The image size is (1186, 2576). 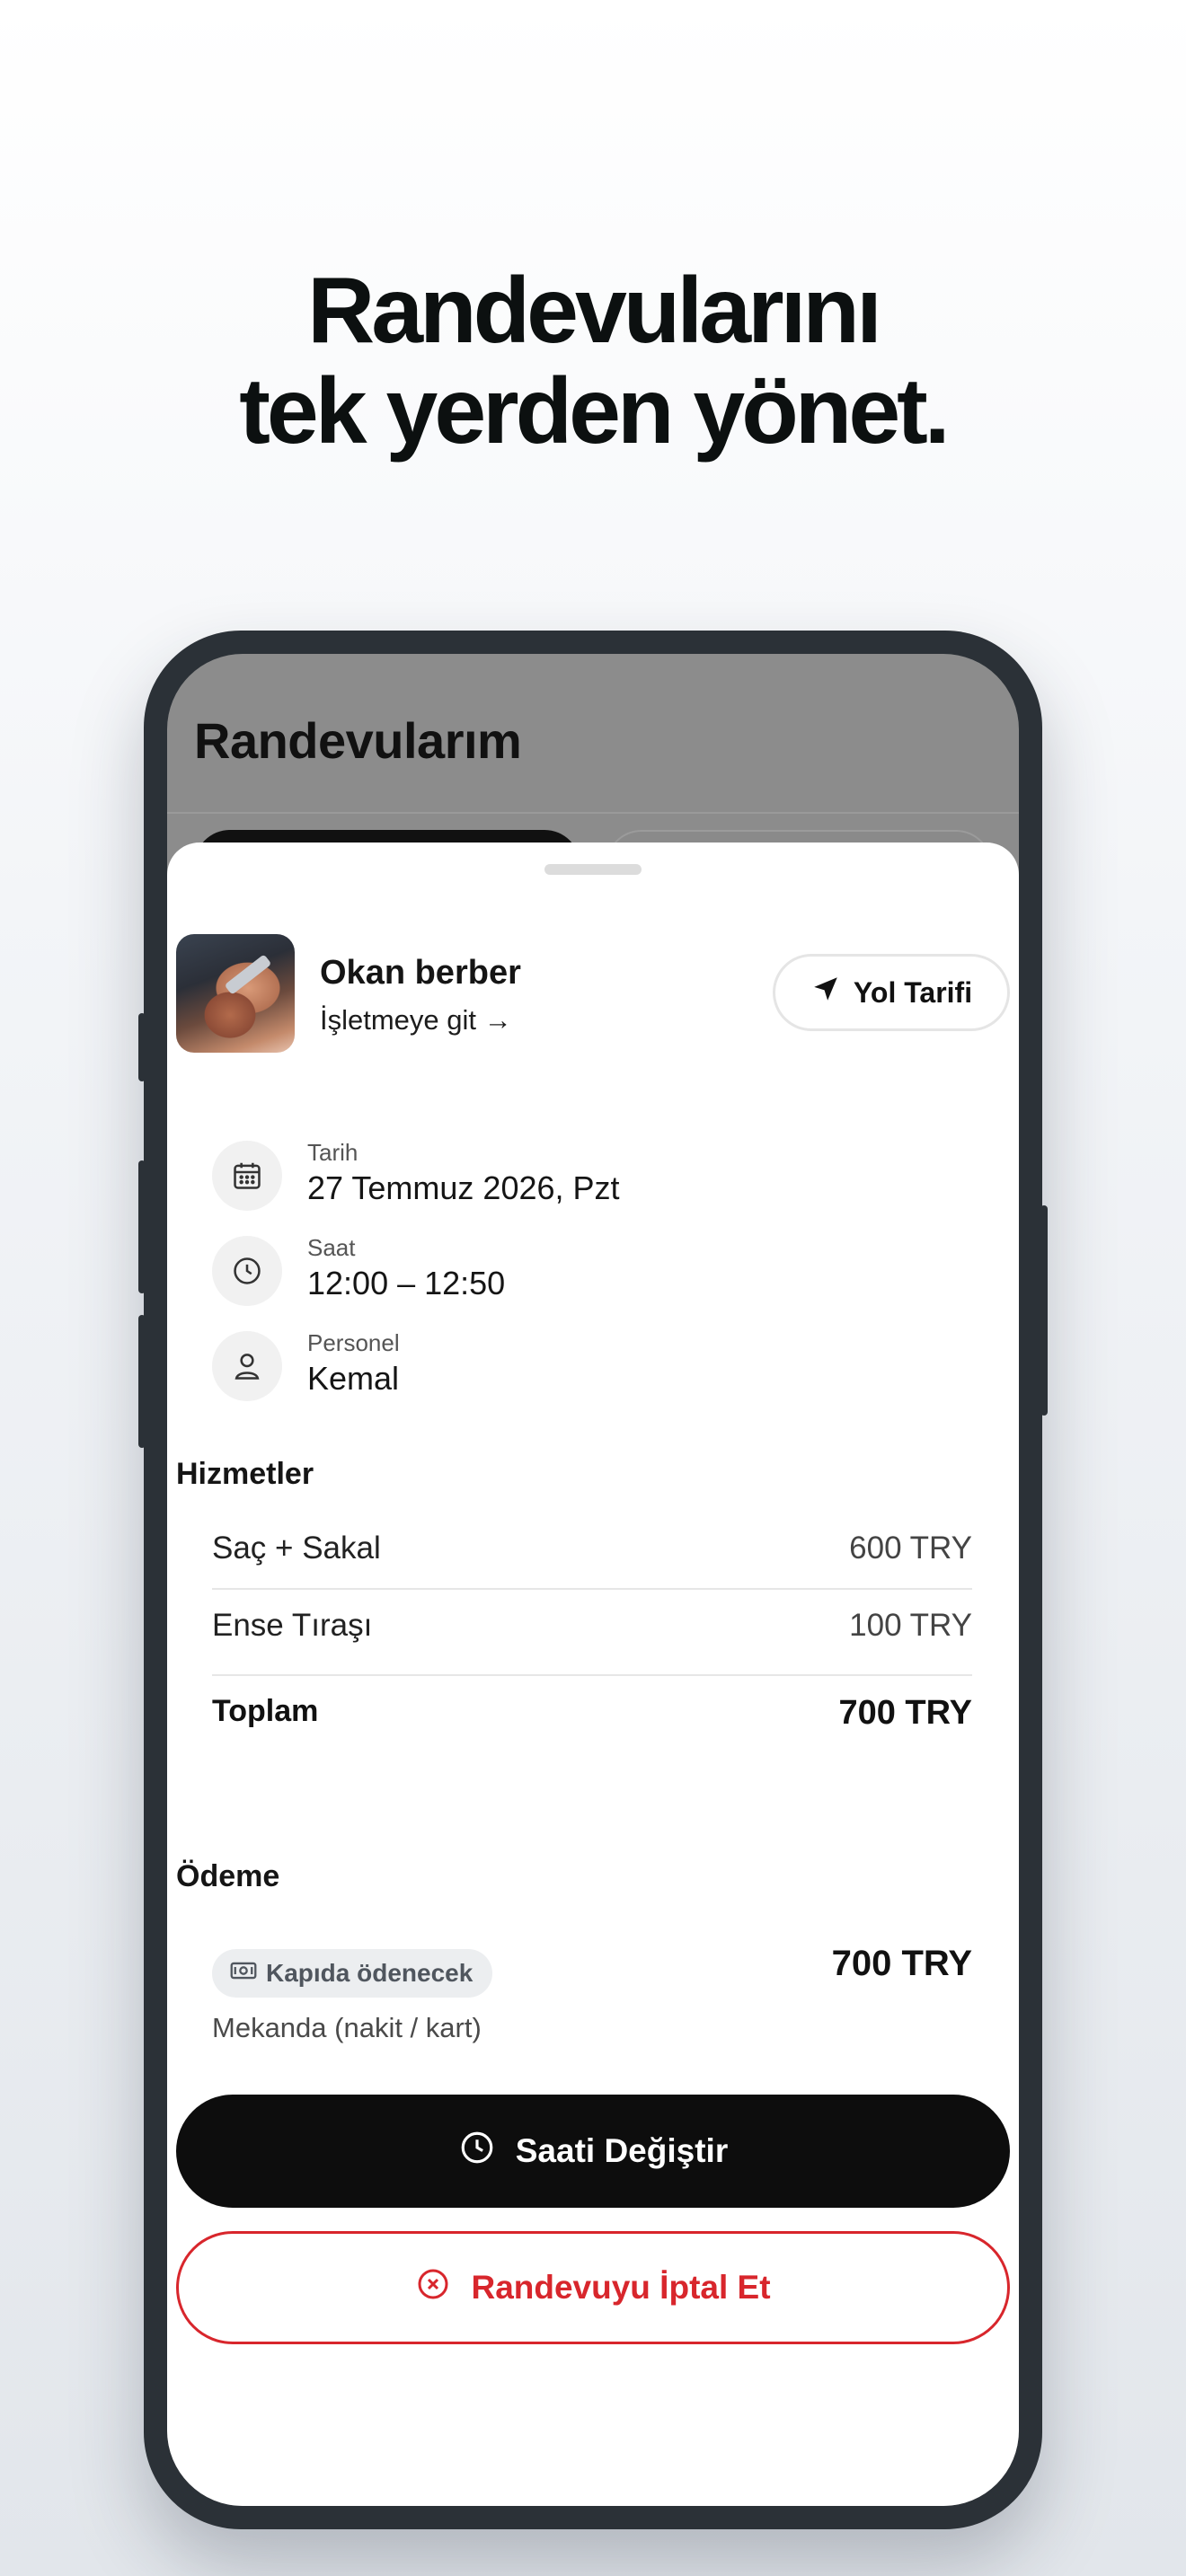 I want to click on payment-amount: 700 TRY, so click(x=901, y=1963).